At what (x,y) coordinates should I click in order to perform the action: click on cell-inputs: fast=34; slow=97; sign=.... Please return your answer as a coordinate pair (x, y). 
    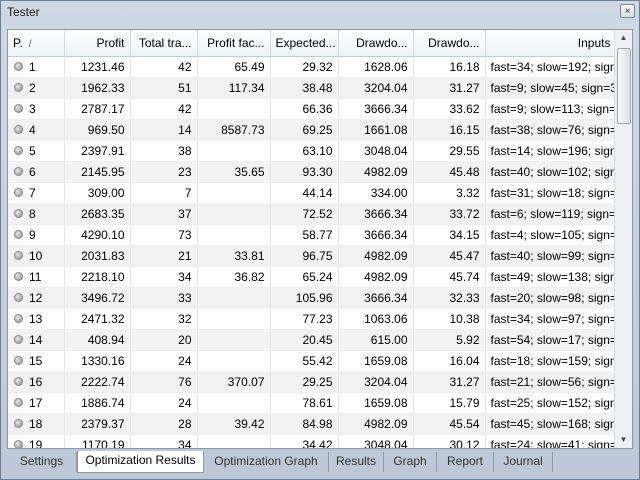
    Looking at the image, I should click on (551, 319).